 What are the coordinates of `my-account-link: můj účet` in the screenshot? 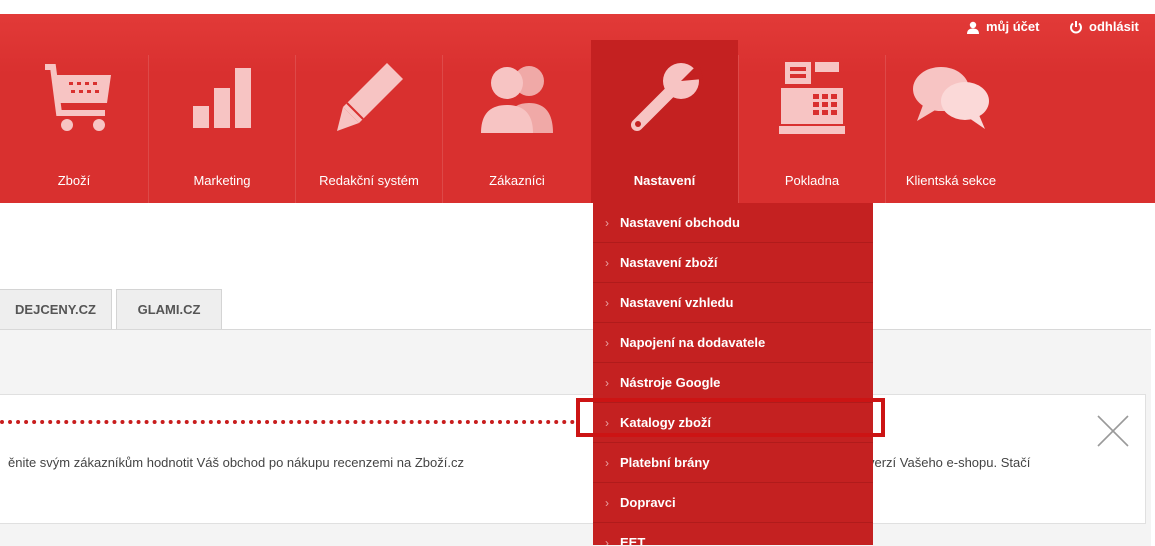 It's located at (1002, 27).